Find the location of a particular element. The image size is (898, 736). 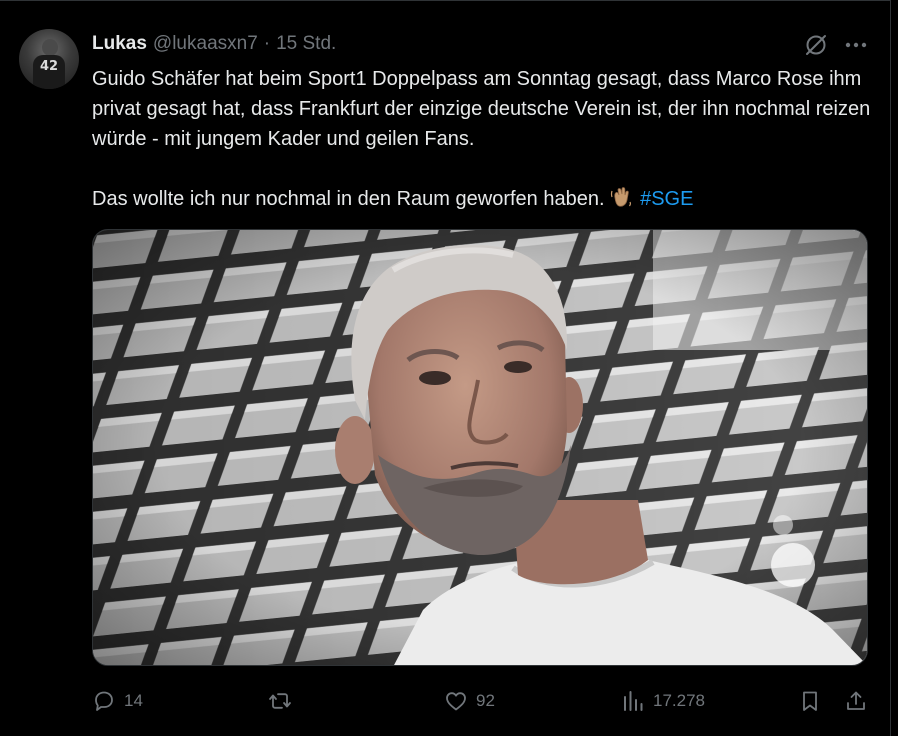

bookmark-icon is located at coordinates (810, 701).